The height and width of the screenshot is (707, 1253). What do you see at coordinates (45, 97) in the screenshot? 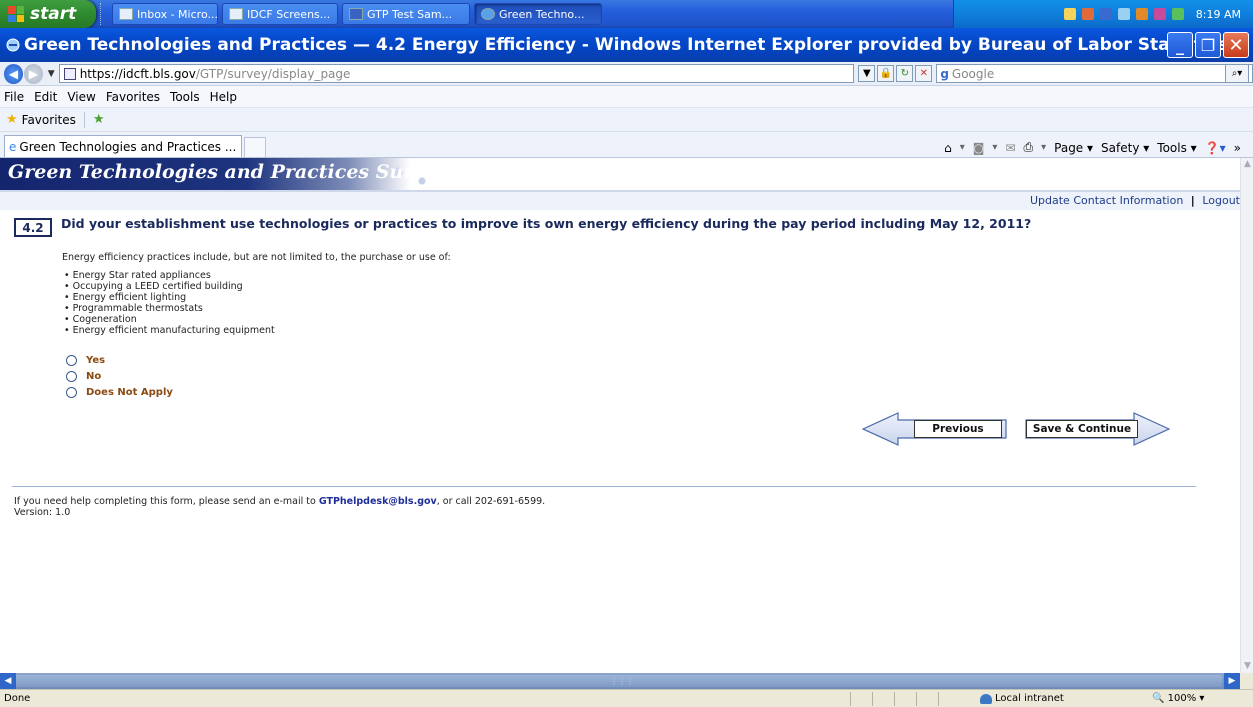
I see `menu-edit: Edit` at bounding box center [45, 97].